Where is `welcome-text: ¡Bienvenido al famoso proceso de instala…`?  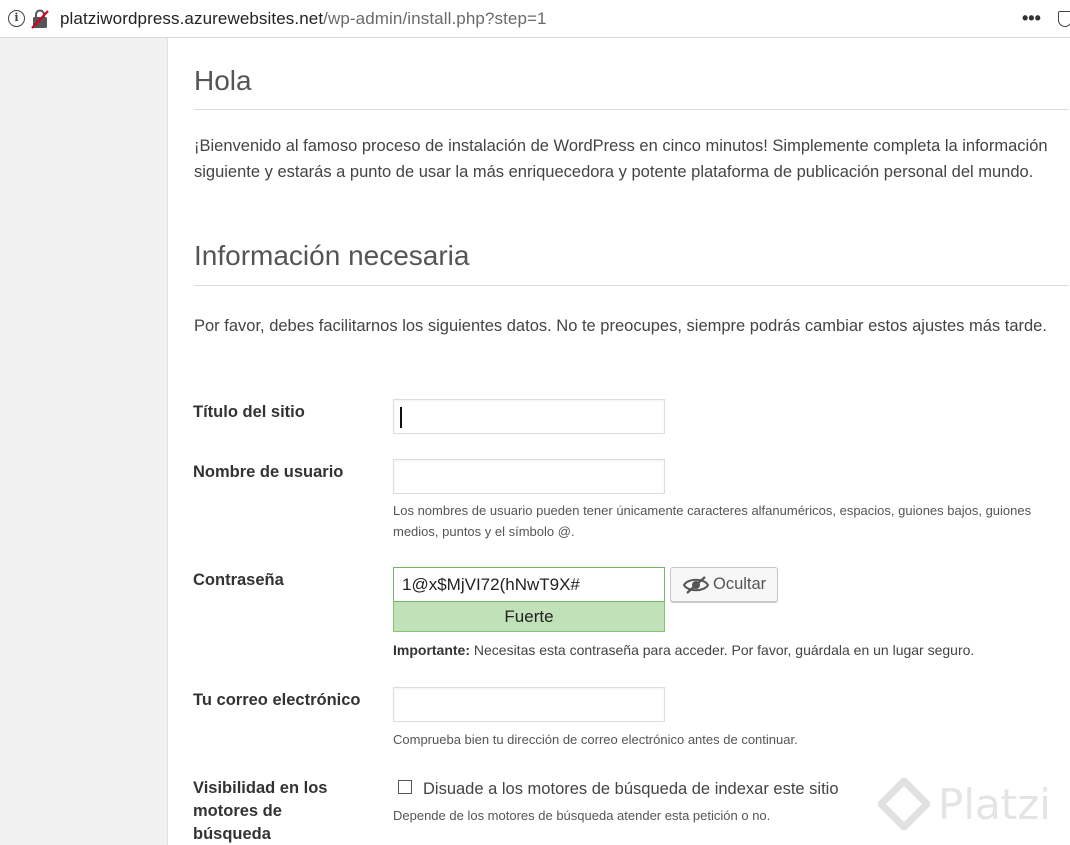 welcome-text: ¡Bienvenido al famoso proceso de instala… is located at coordinates (621, 159).